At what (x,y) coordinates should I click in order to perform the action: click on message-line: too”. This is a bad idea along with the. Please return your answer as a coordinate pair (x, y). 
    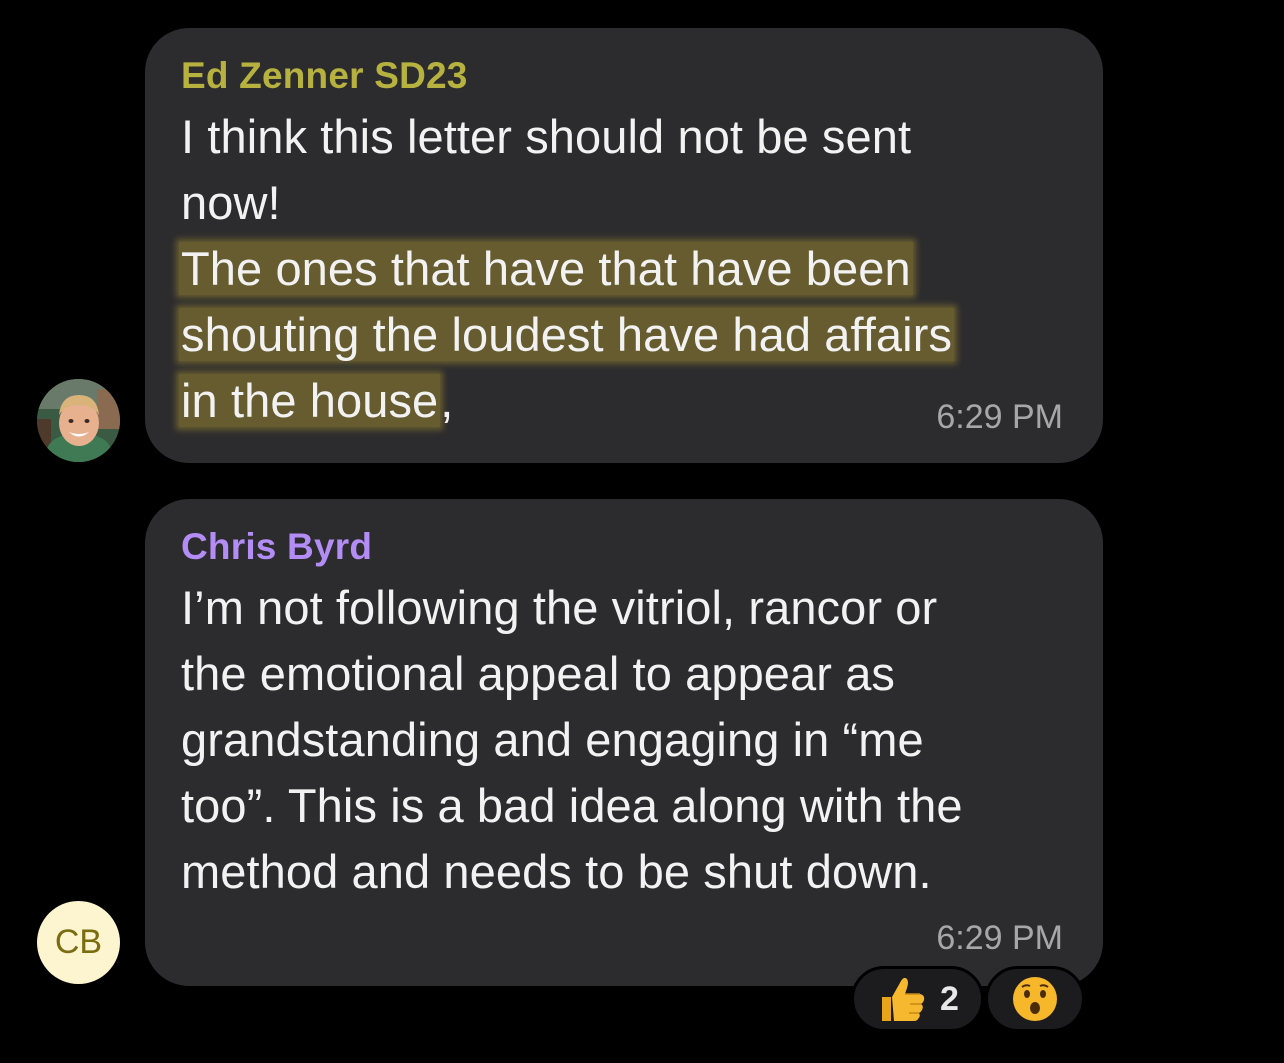
    Looking at the image, I should click on (572, 805).